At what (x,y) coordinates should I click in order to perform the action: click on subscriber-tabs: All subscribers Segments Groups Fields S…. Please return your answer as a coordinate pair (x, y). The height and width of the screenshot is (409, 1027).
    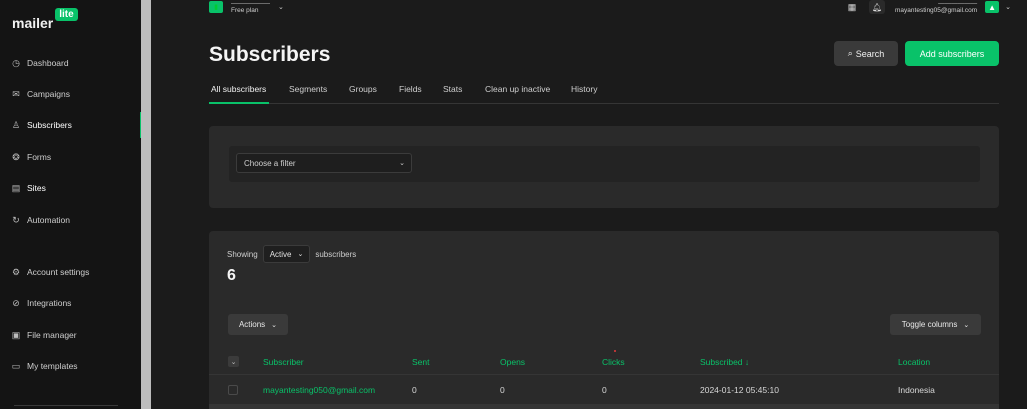
    Looking at the image, I should click on (604, 93).